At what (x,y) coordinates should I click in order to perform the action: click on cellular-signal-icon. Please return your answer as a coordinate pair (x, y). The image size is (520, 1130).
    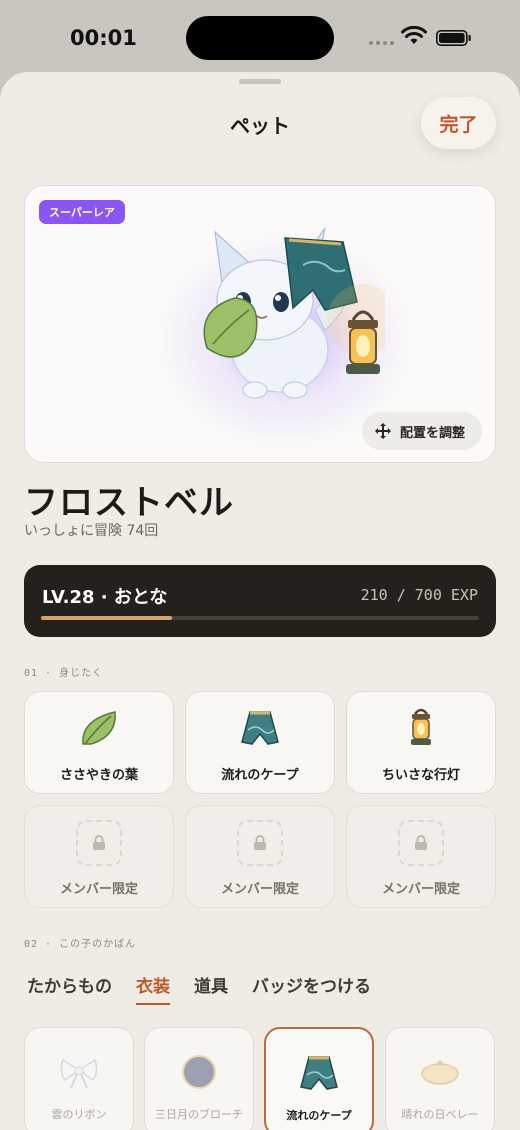
    Looking at the image, I should click on (381, 43).